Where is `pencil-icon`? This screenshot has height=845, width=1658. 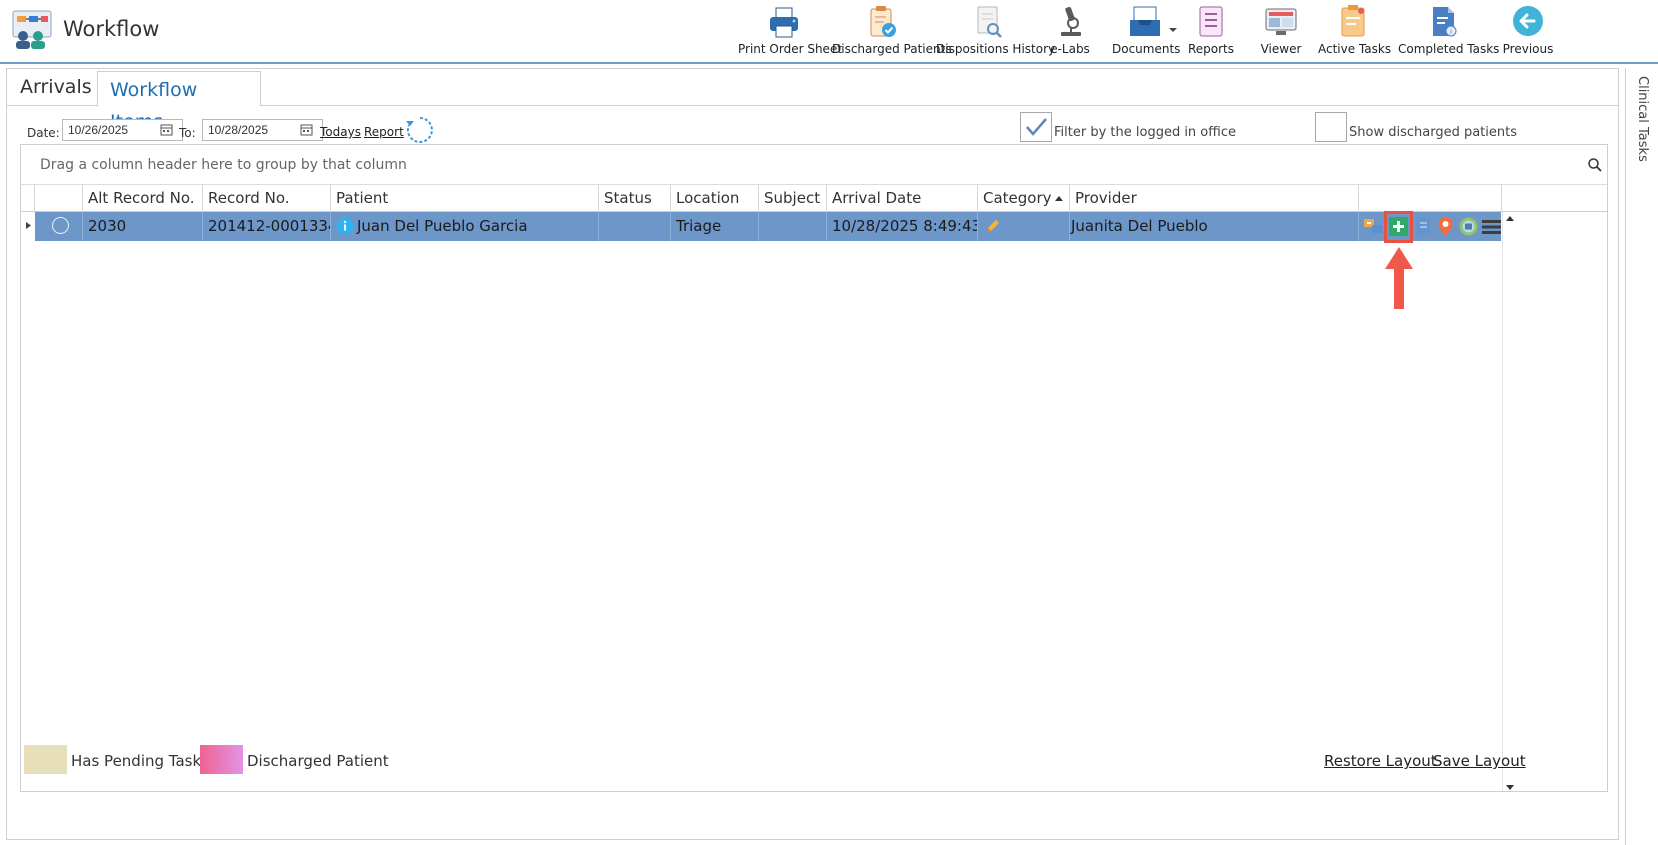
pencil-icon is located at coordinates (992, 226).